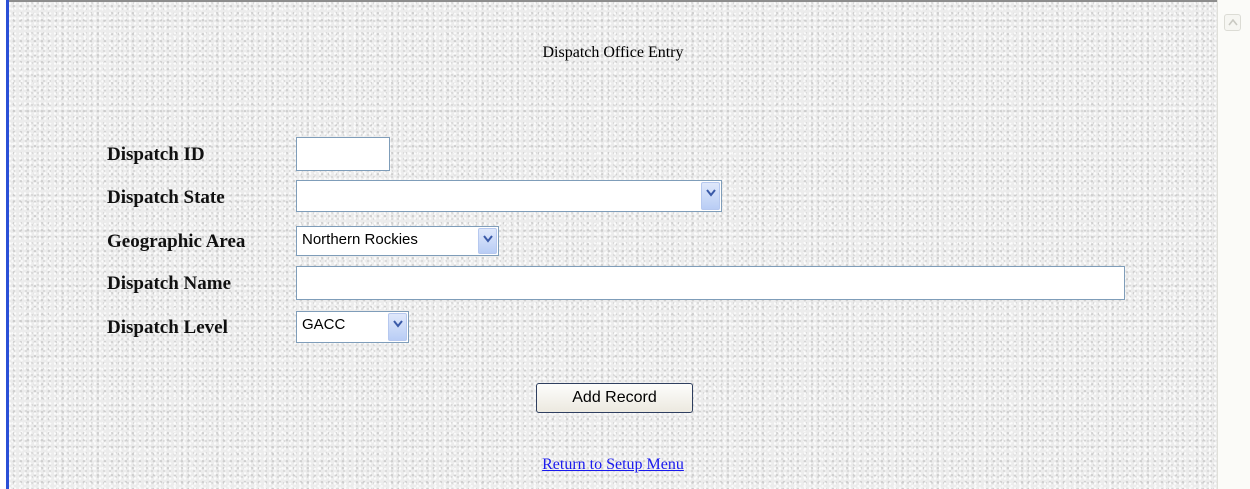 The width and height of the screenshot is (1250, 489). I want to click on dispatch-name-label: Dispatch Name, so click(169, 283).